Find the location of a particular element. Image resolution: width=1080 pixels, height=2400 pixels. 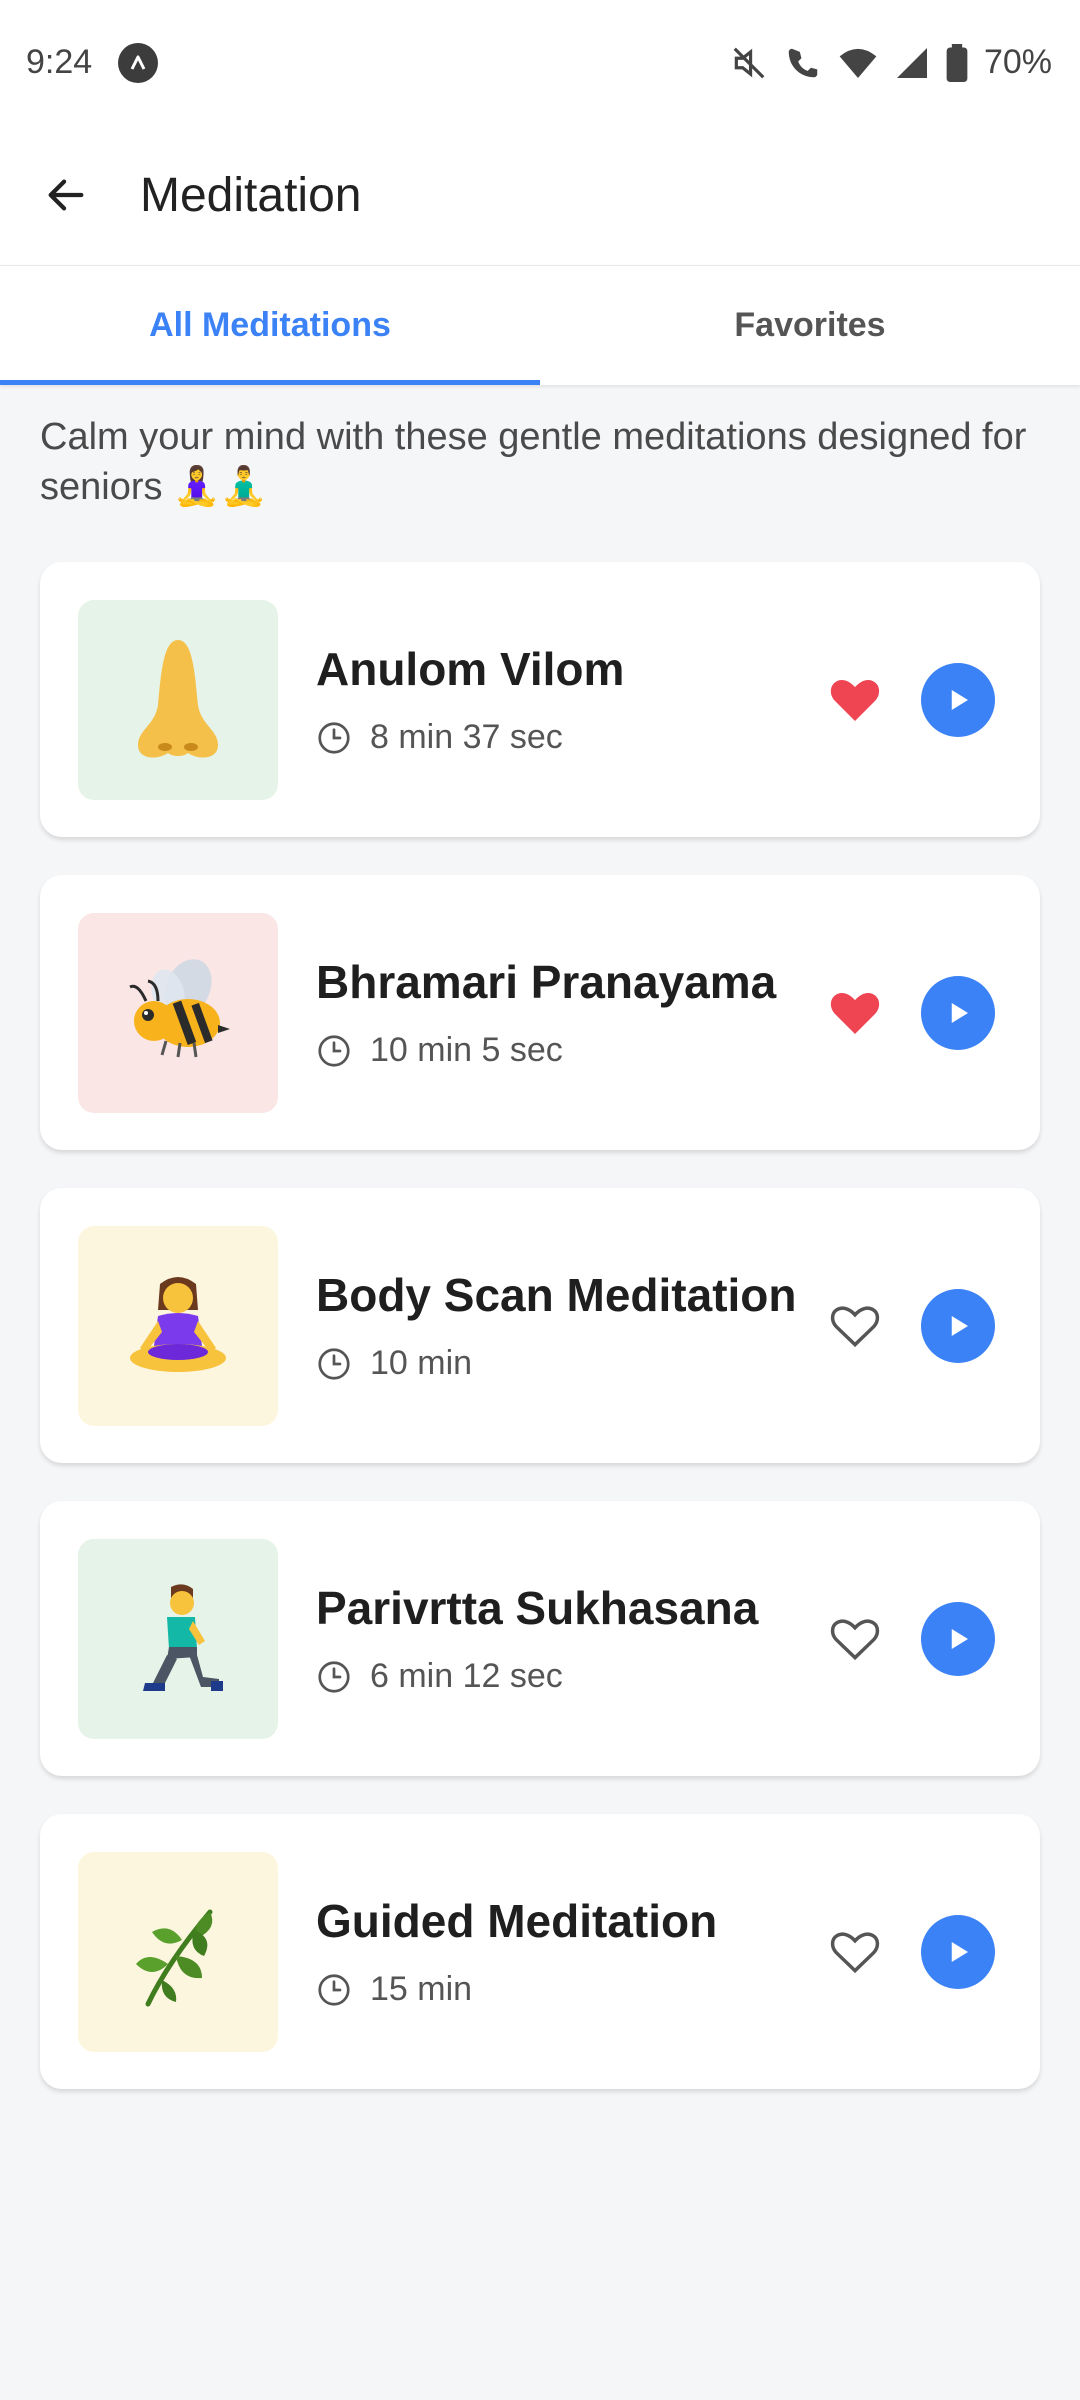

battery-level: 70% is located at coordinates (1017, 62).